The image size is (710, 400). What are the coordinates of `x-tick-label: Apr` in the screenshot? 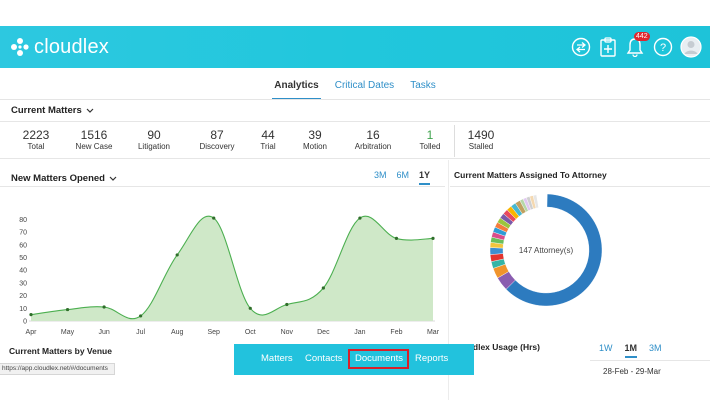 It's located at (32, 332).